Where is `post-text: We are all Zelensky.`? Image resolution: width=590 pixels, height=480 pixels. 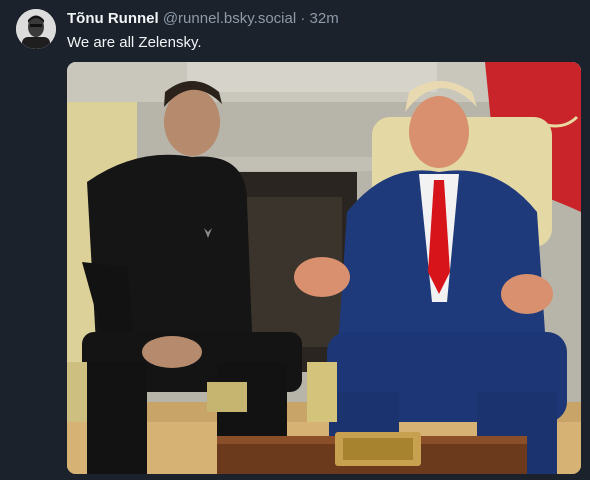 post-text: We are all Zelensky. is located at coordinates (134, 42).